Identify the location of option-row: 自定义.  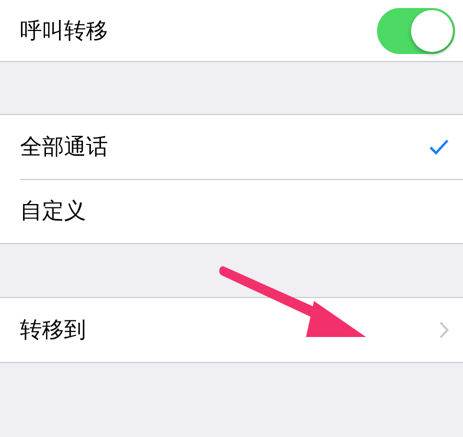
(231, 211).